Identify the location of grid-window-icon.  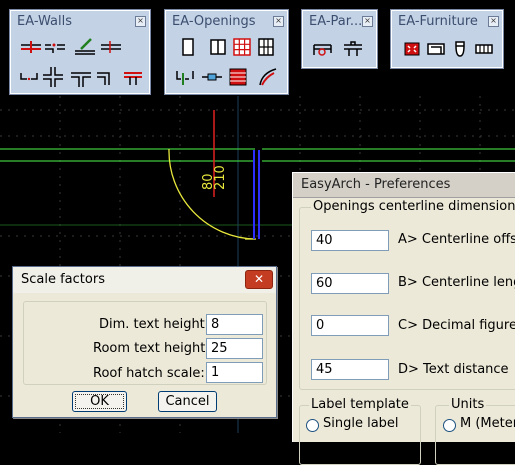
(242, 47).